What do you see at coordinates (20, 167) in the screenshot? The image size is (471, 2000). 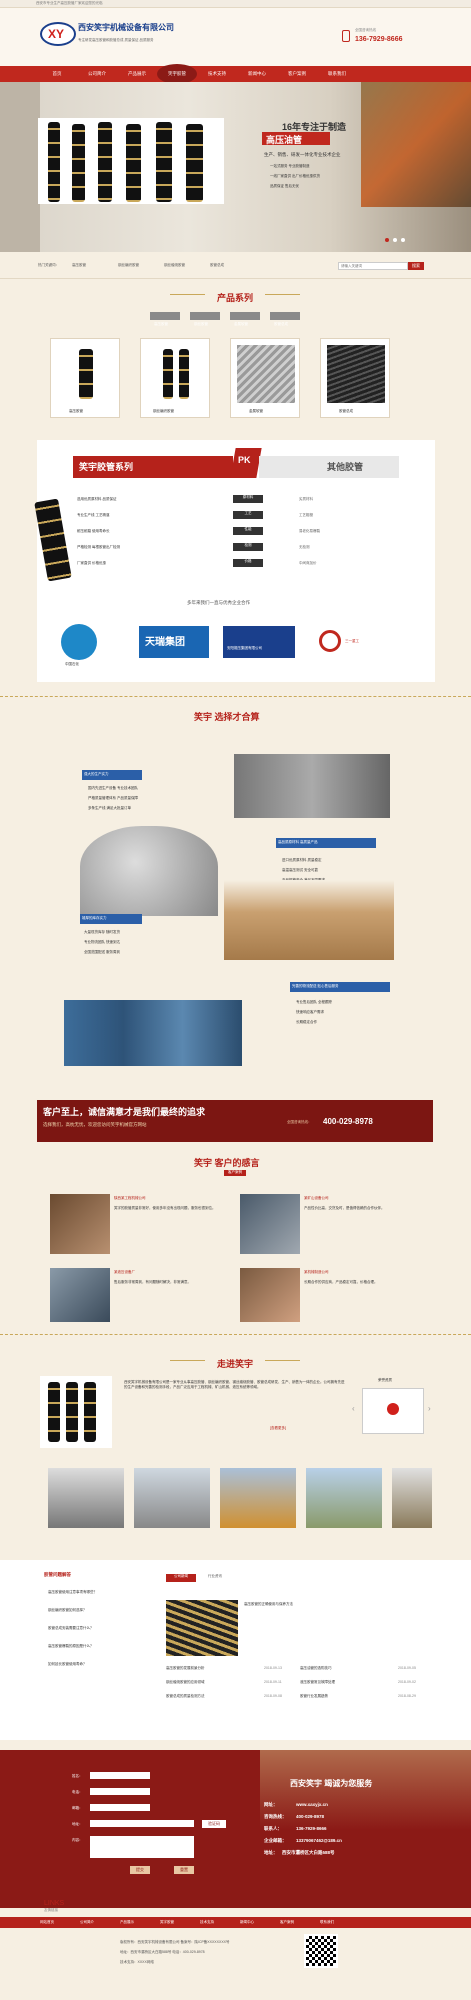 I see `banner-quarry-image` at bounding box center [20, 167].